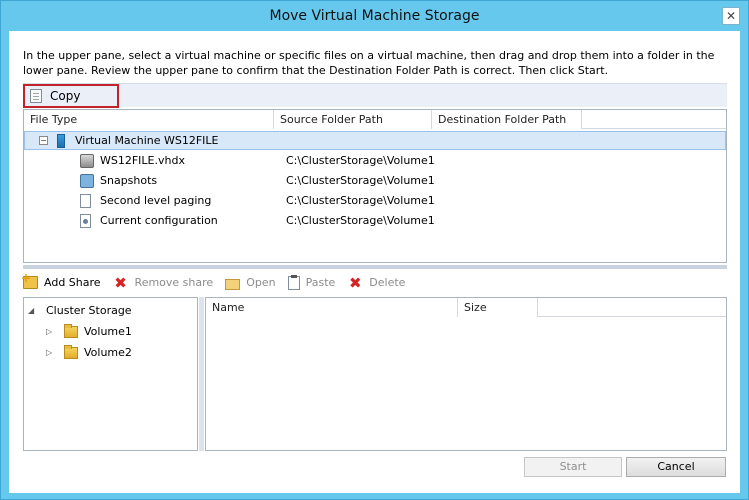 This screenshot has height=500, width=749. What do you see at coordinates (147, 140) in the screenshot?
I see `vm-label: Virtual Machine WS12FILE` at bounding box center [147, 140].